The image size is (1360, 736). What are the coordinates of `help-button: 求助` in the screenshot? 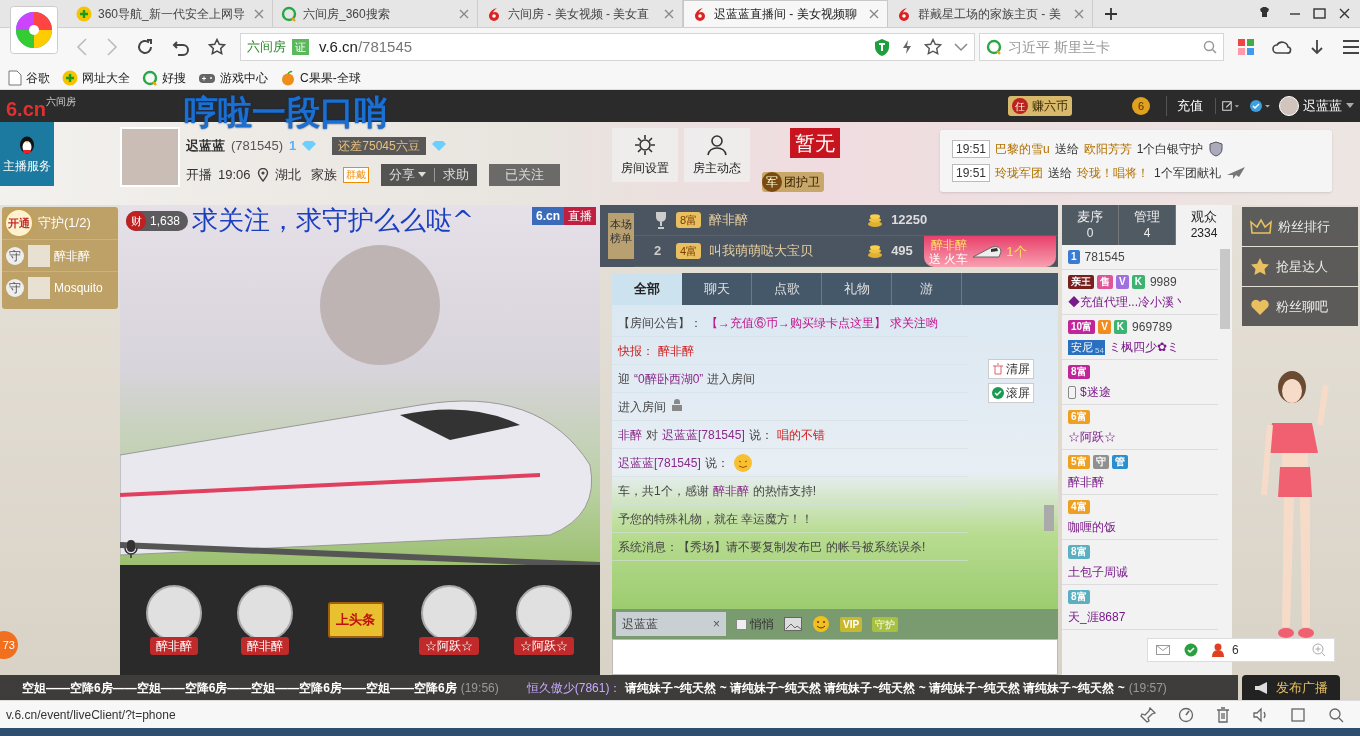 It's located at (455, 175).